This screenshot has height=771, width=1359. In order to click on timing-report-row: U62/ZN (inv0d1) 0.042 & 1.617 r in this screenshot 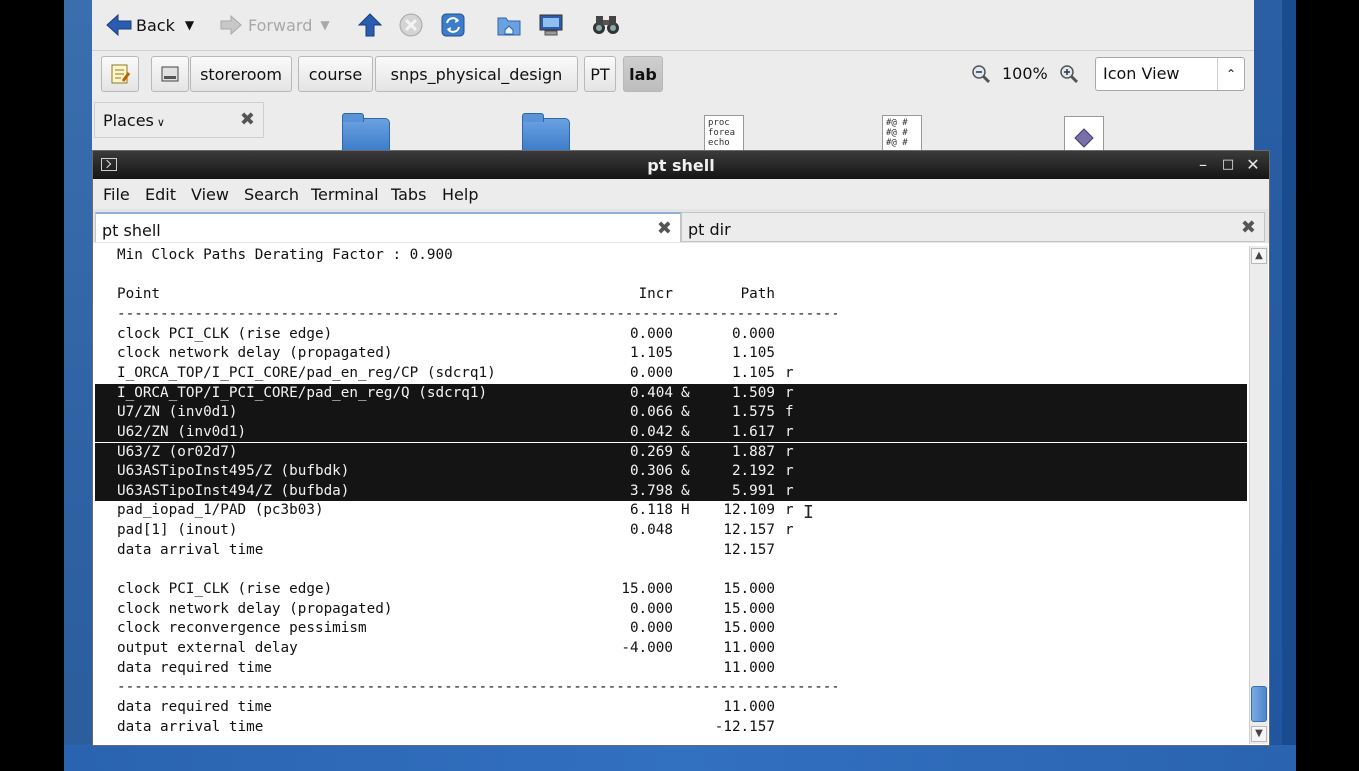, I will do `click(671, 432)`.